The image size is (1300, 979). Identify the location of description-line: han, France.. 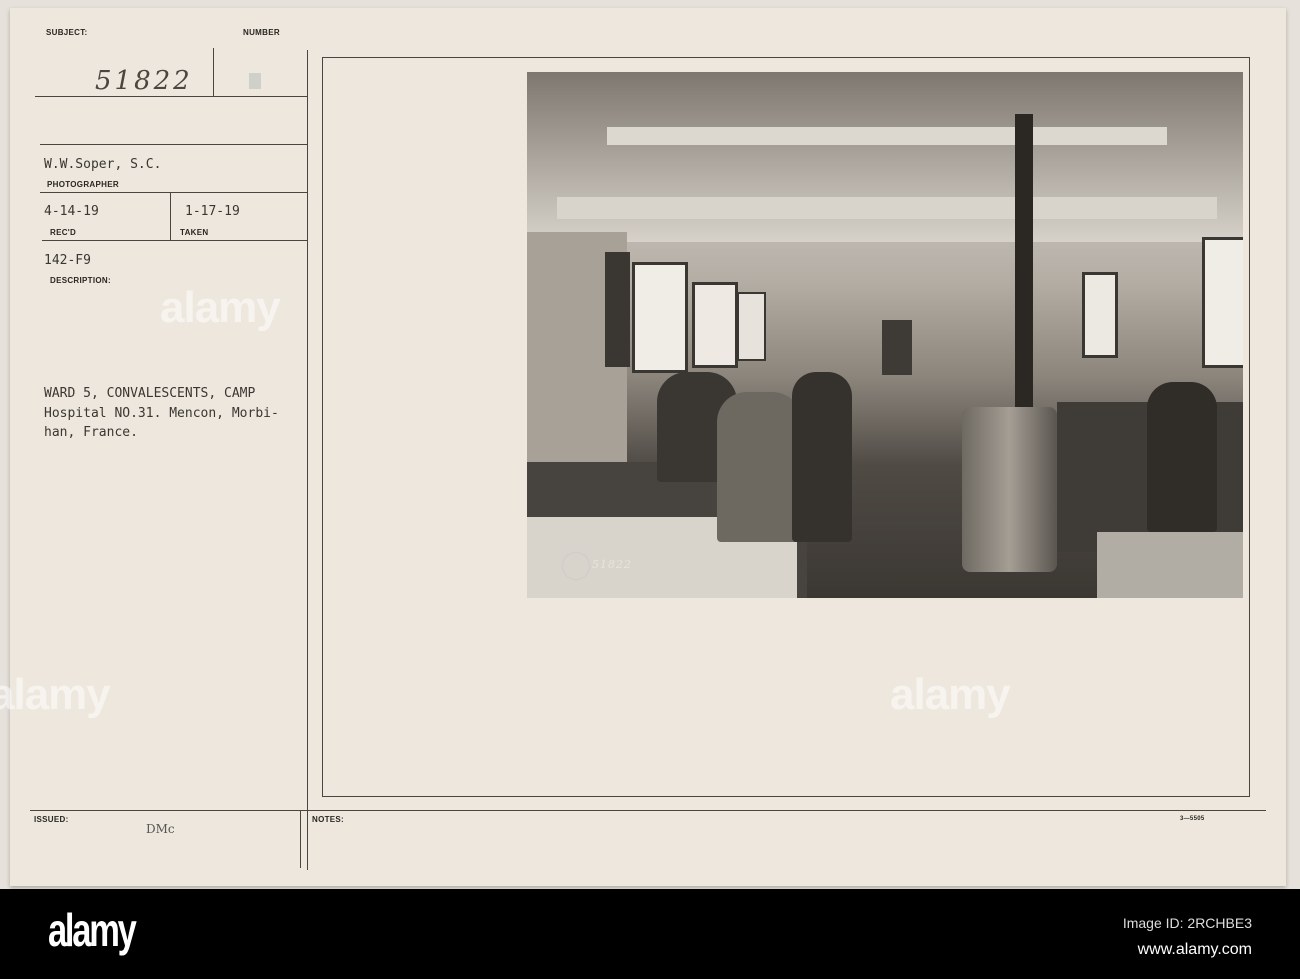
(91, 432).